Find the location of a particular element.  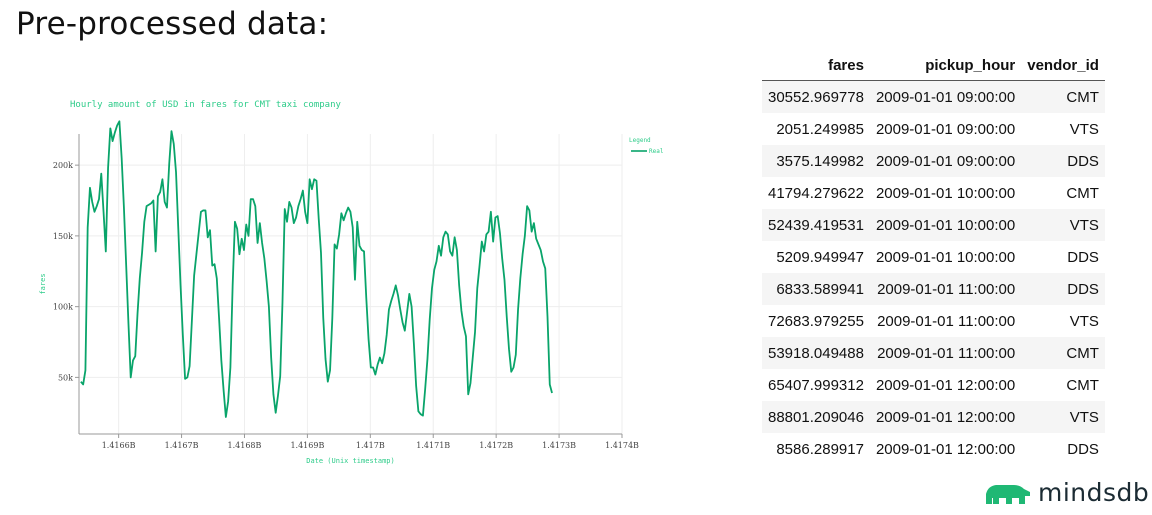

column-header-vendor-id: vendor_id is located at coordinates (1063, 65).